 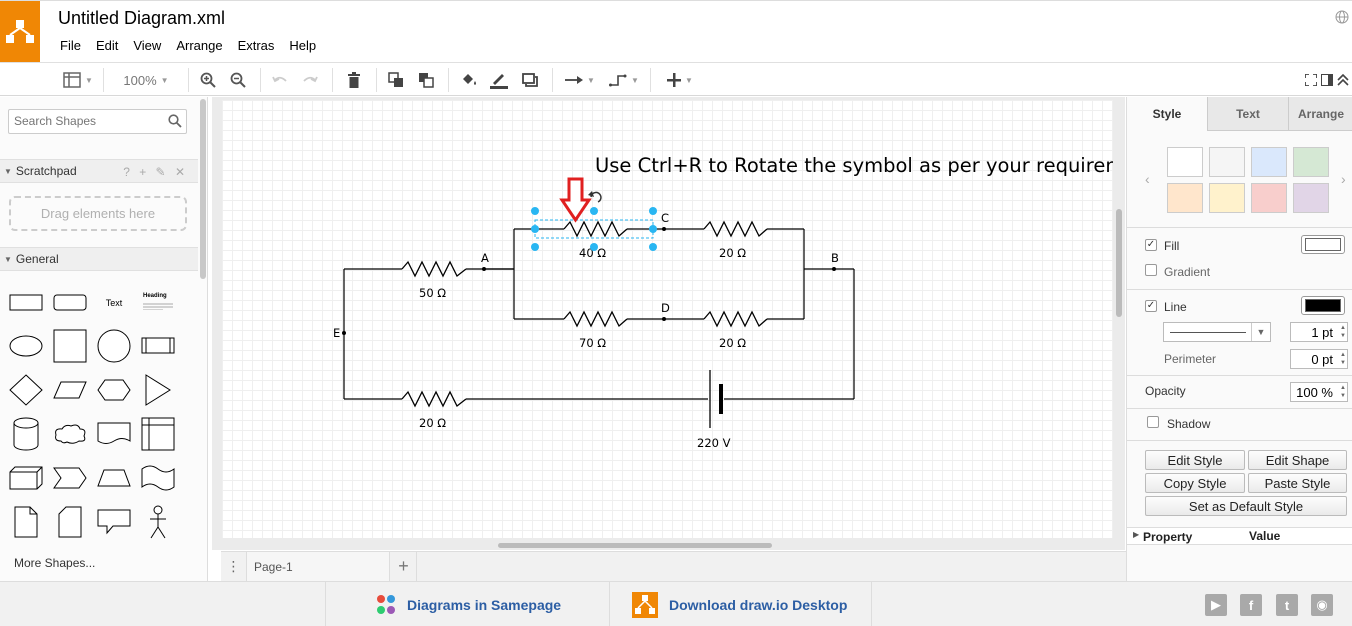 I want to click on canvas-horizontal-scrollbar, so click(x=635, y=545).